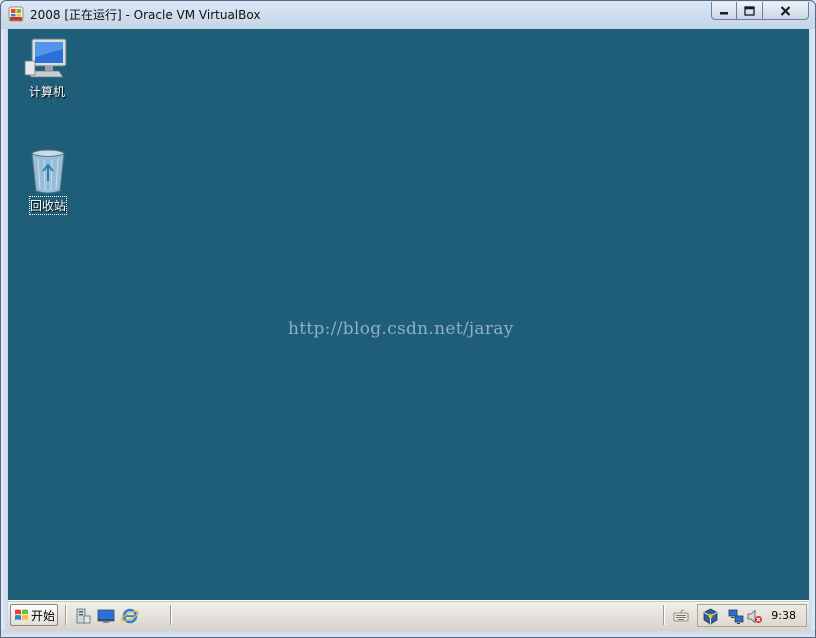 The width and height of the screenshot is (816, 638). Describe the element at coordinates (408, 633) in the screenshot. I see `window-border-bottom` at that location.